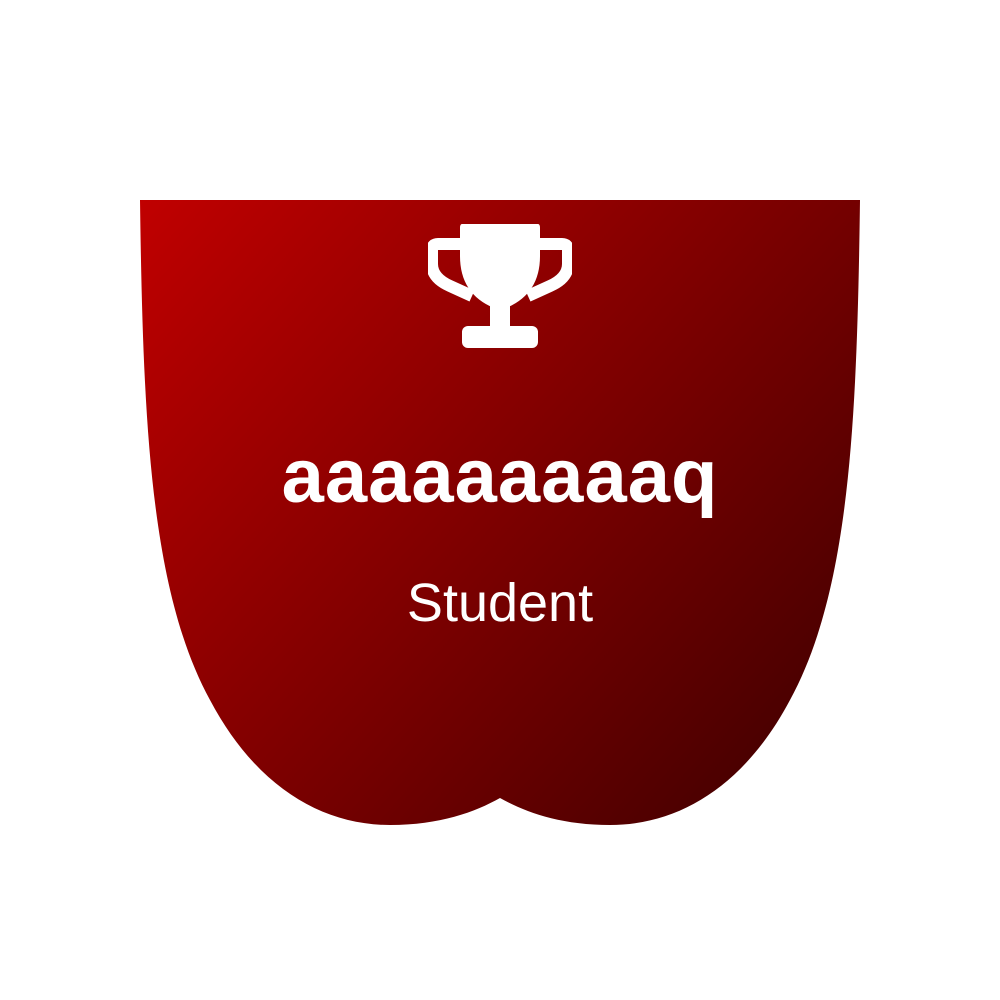  What do you see at coordinates (500, 286) in the screenshot?
I see `trophy-icon` at bounding box center [500, 286].